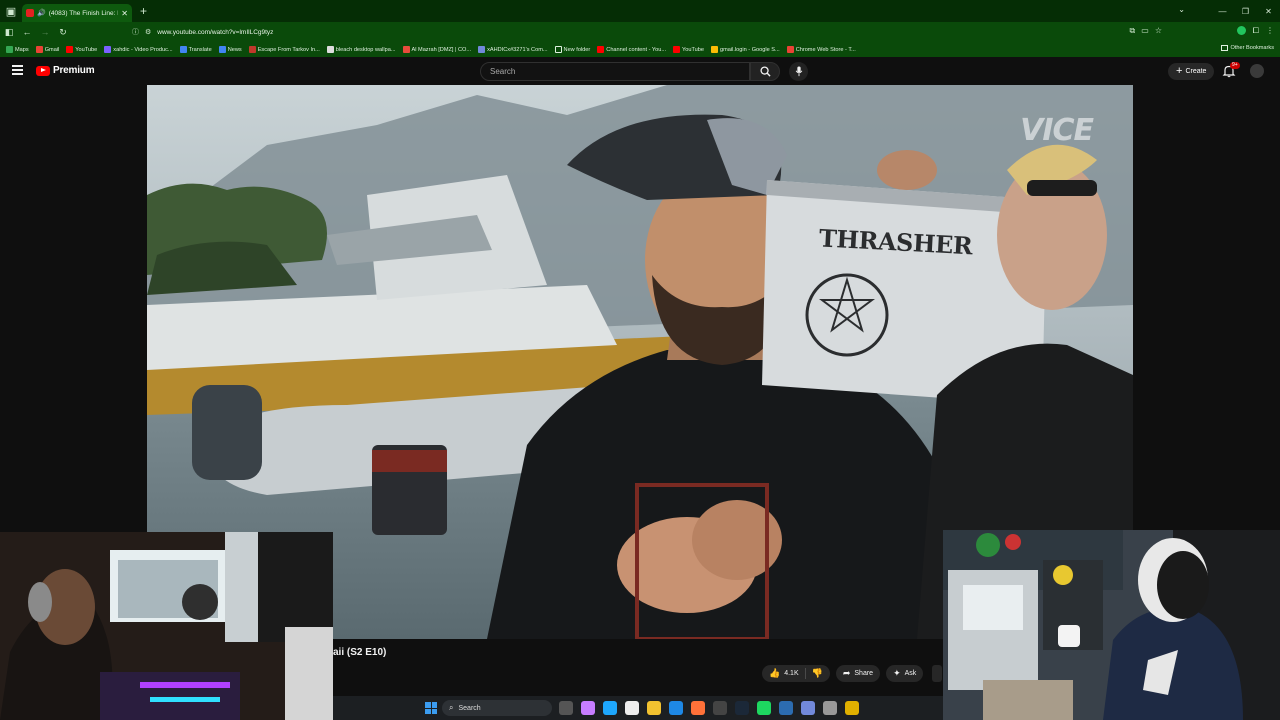 Image resolution: width=1280 pixels, height=720 pixels. What do you see at coordinates (30, 13) in the screenshot?
I see `youtube-favicon-icon` at bounding box center [30, 13].